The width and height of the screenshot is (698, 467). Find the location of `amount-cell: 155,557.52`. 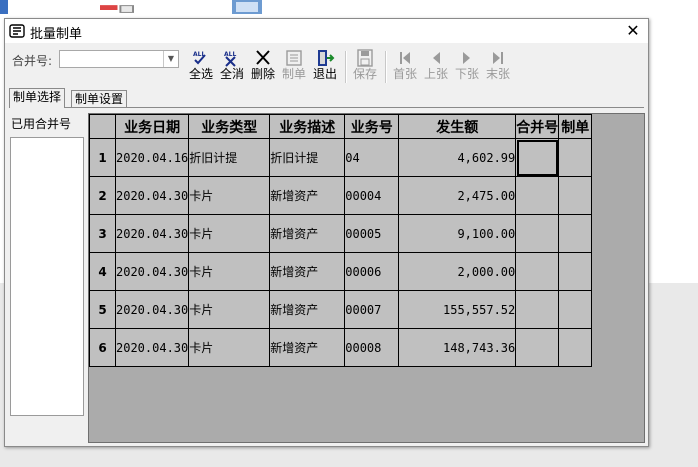

amount-cell: 155,557.52 is located at coordinates (457, 309).